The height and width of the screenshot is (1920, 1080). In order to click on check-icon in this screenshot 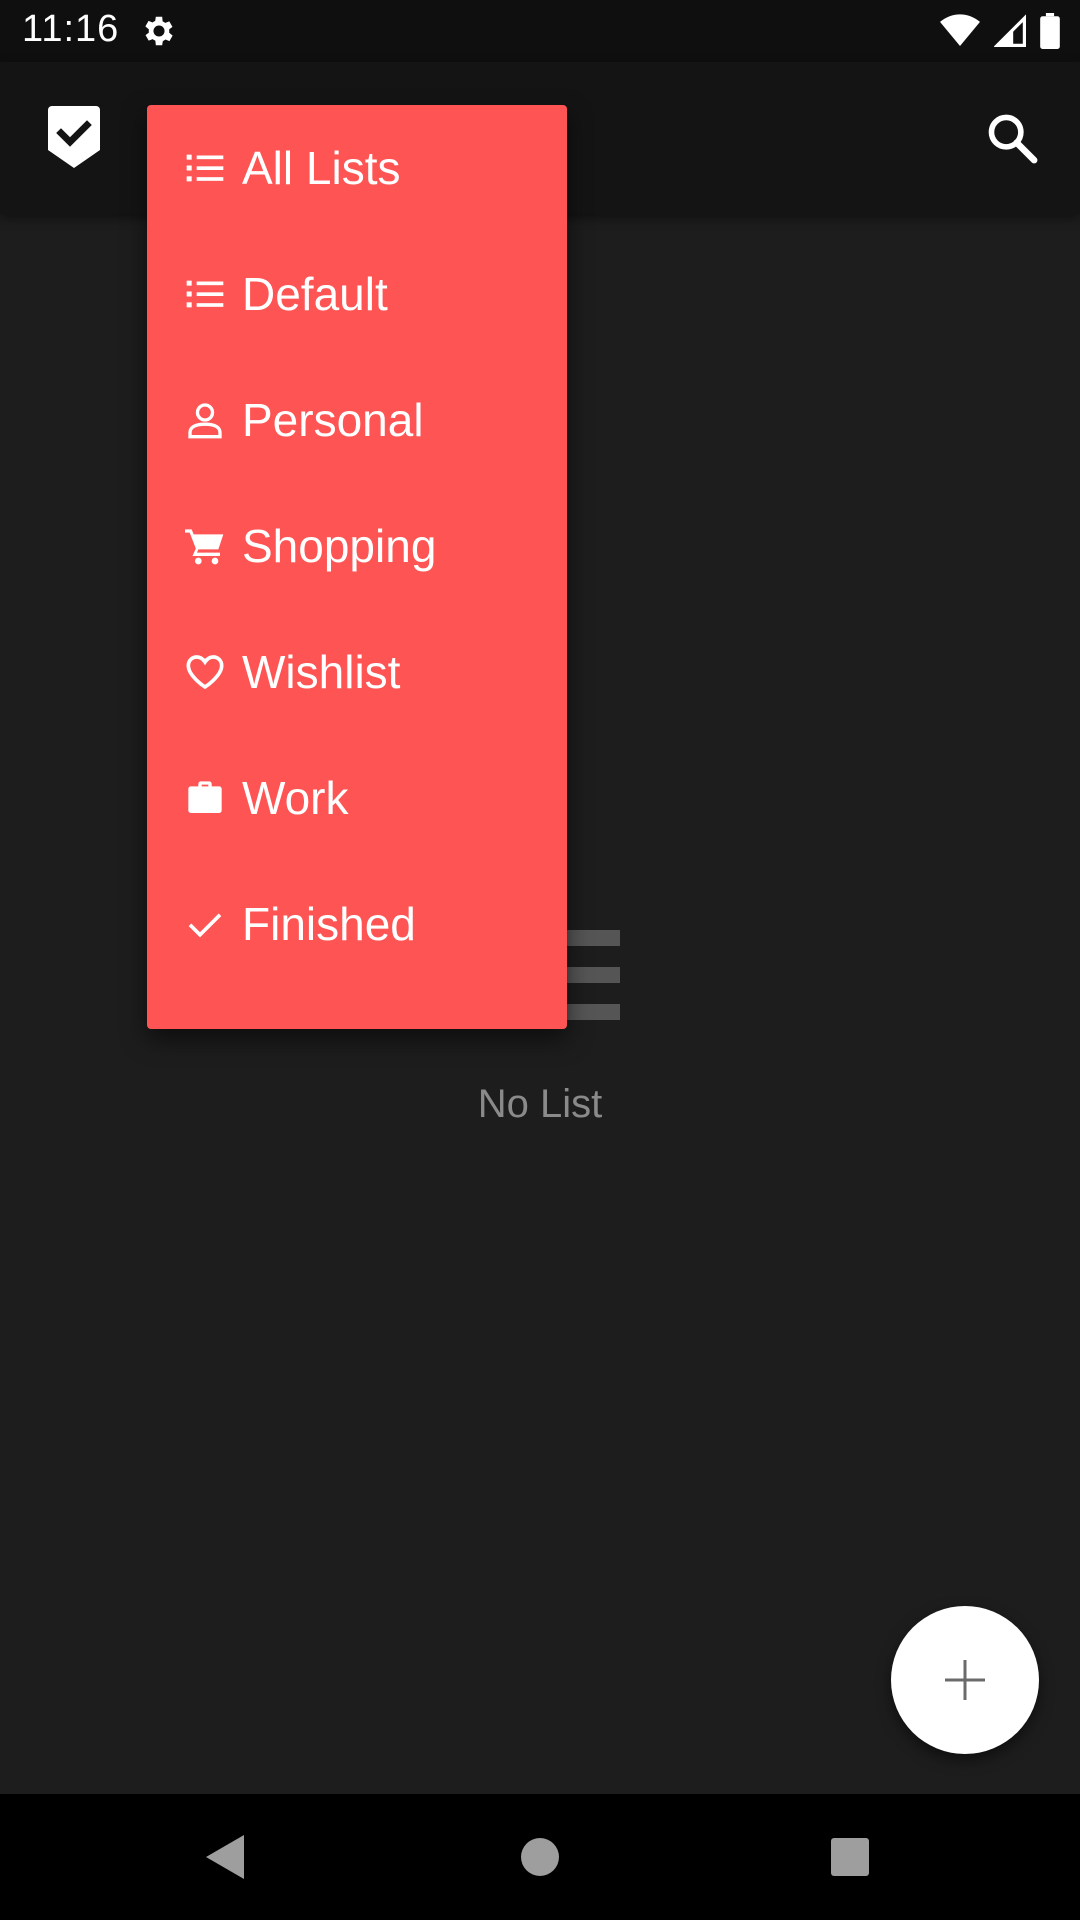, I will do `click(205, 925)`.